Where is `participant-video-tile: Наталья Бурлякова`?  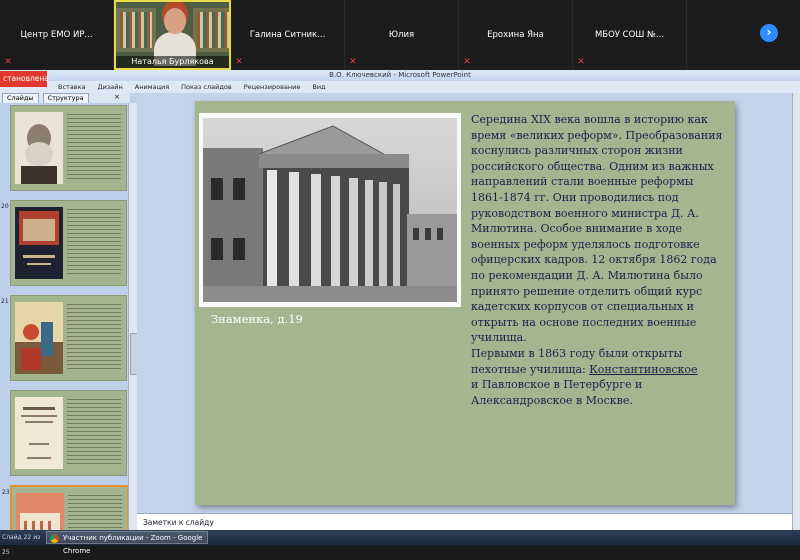 participant-video-tile: Наталья Бурлякова is located at coordinates (172, 35).